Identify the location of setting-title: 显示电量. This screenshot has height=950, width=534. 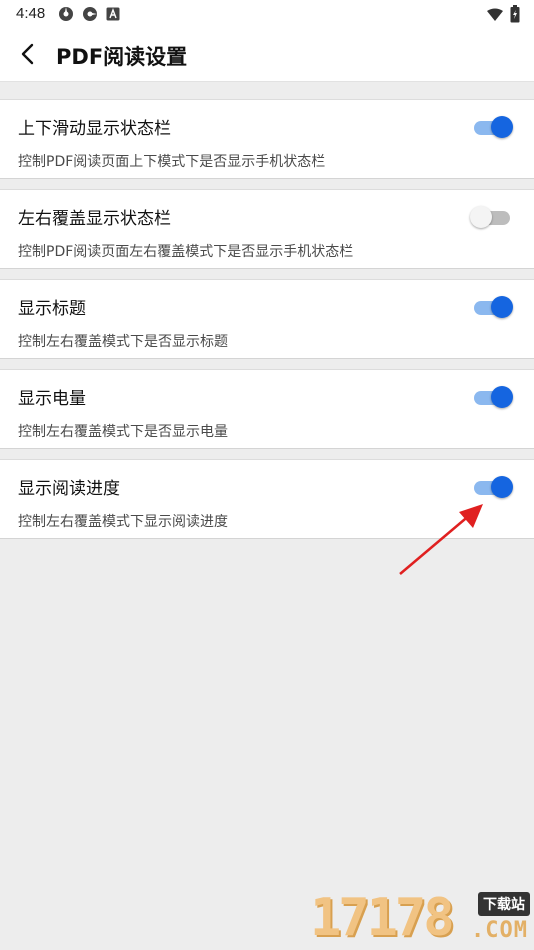
(52, 399).